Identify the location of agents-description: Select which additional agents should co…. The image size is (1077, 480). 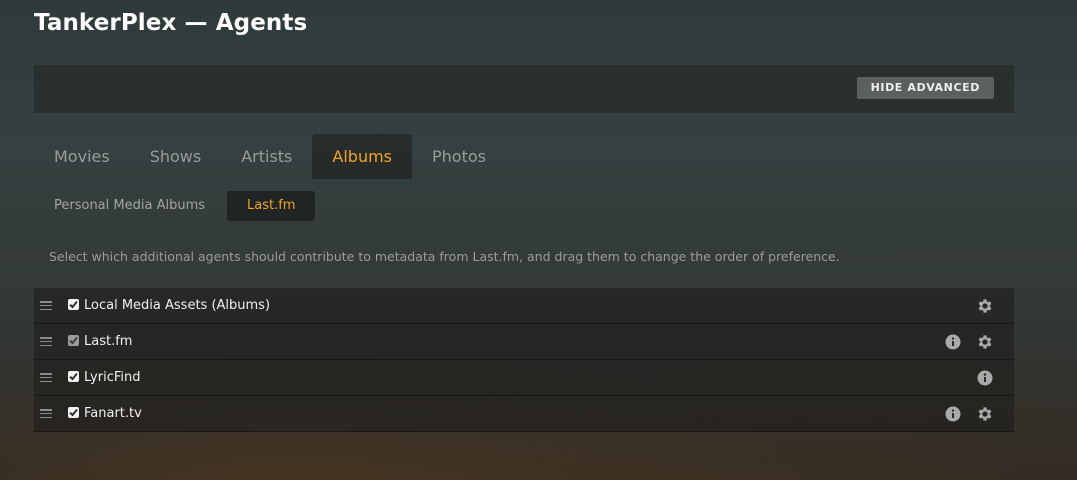
(444, 256).